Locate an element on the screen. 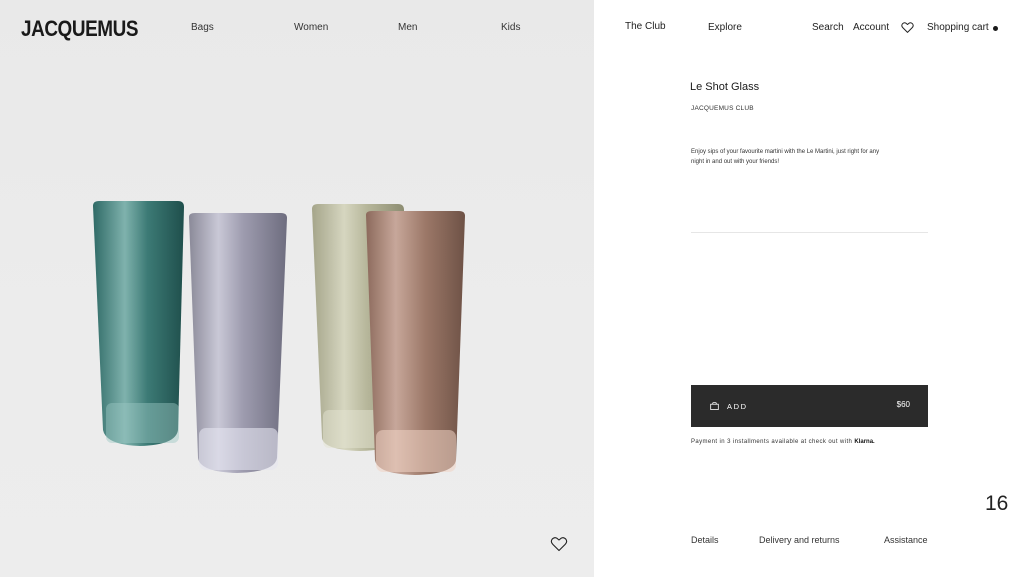 This screenshot has height=577, width=1024. nav-women: Women is located at coordinates (311, 27).